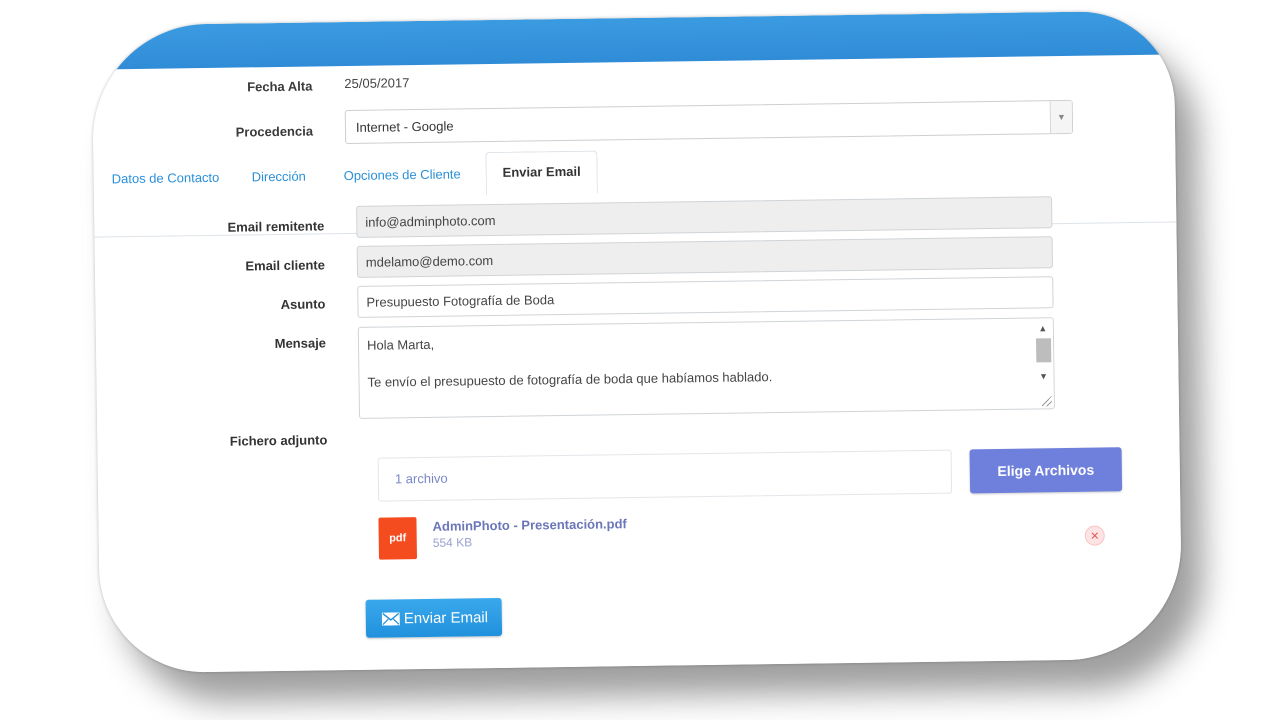 This screenshot has width=1280, height=720. I want to click on scrollbar-thumb, so click(1043, 350).